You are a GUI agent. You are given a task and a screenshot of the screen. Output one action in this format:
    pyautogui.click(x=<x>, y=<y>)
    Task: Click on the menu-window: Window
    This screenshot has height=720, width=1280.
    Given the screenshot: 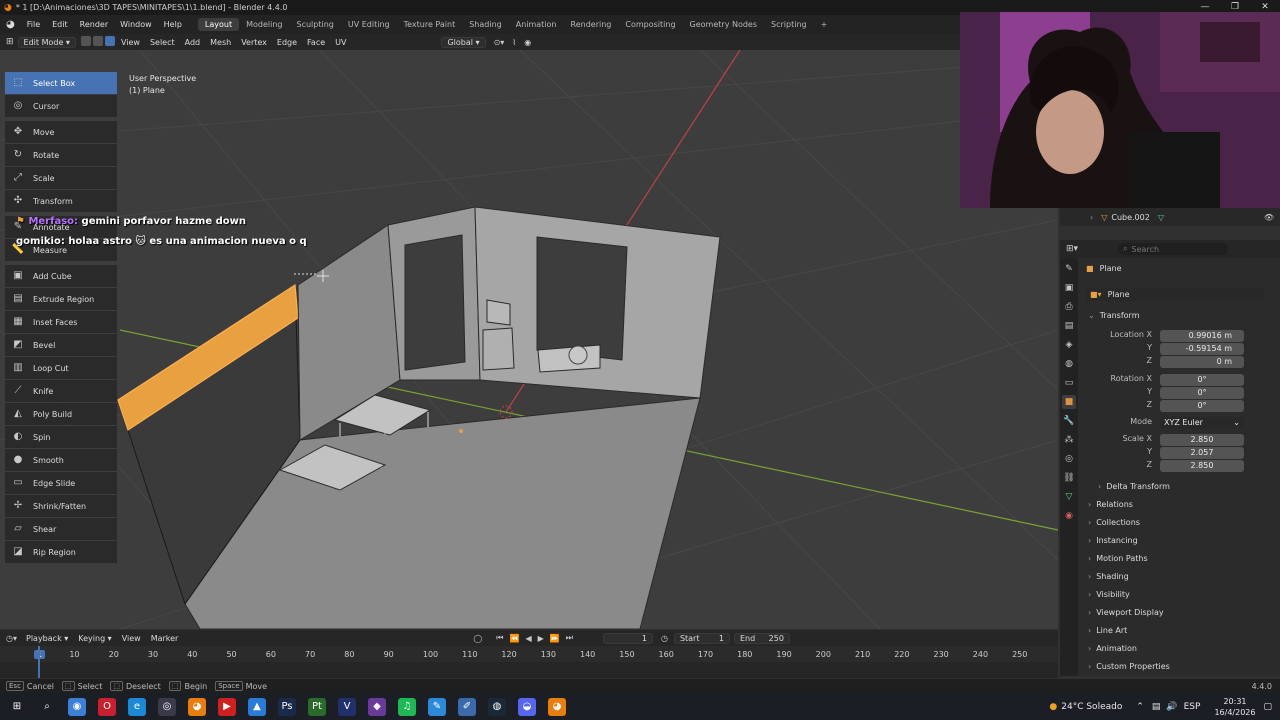 What is the action you would take?
    pyautogui.click(x=136, y=24)
    